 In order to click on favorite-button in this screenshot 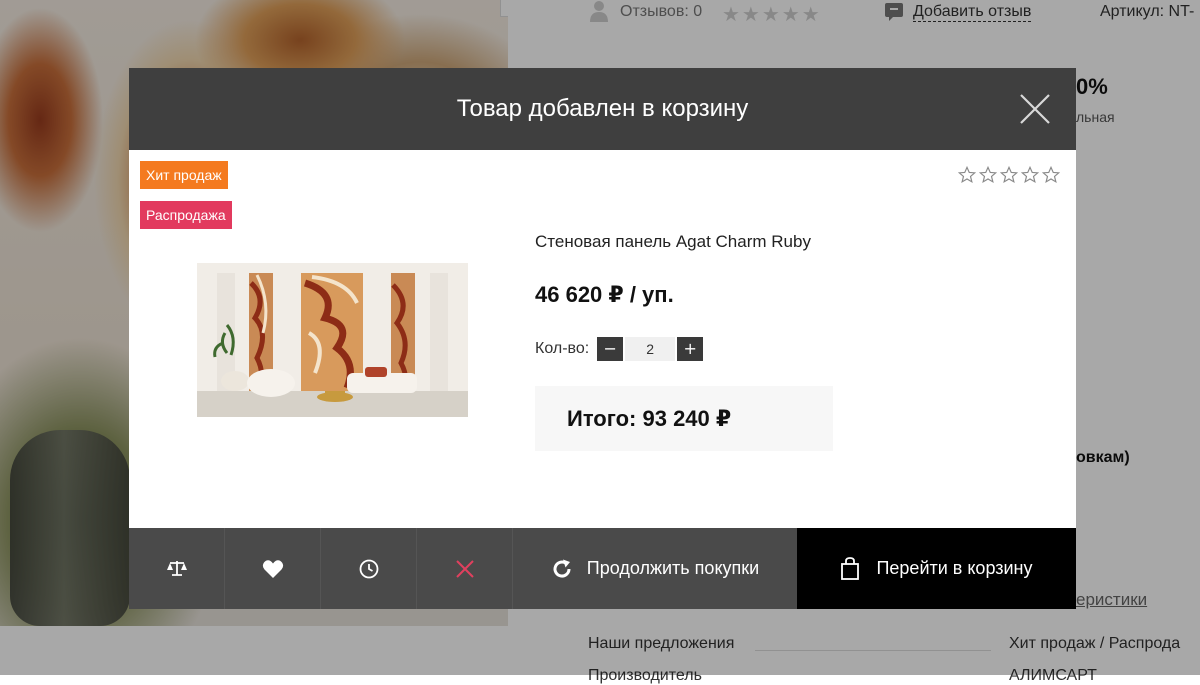, I will do `click(273, 568)`.